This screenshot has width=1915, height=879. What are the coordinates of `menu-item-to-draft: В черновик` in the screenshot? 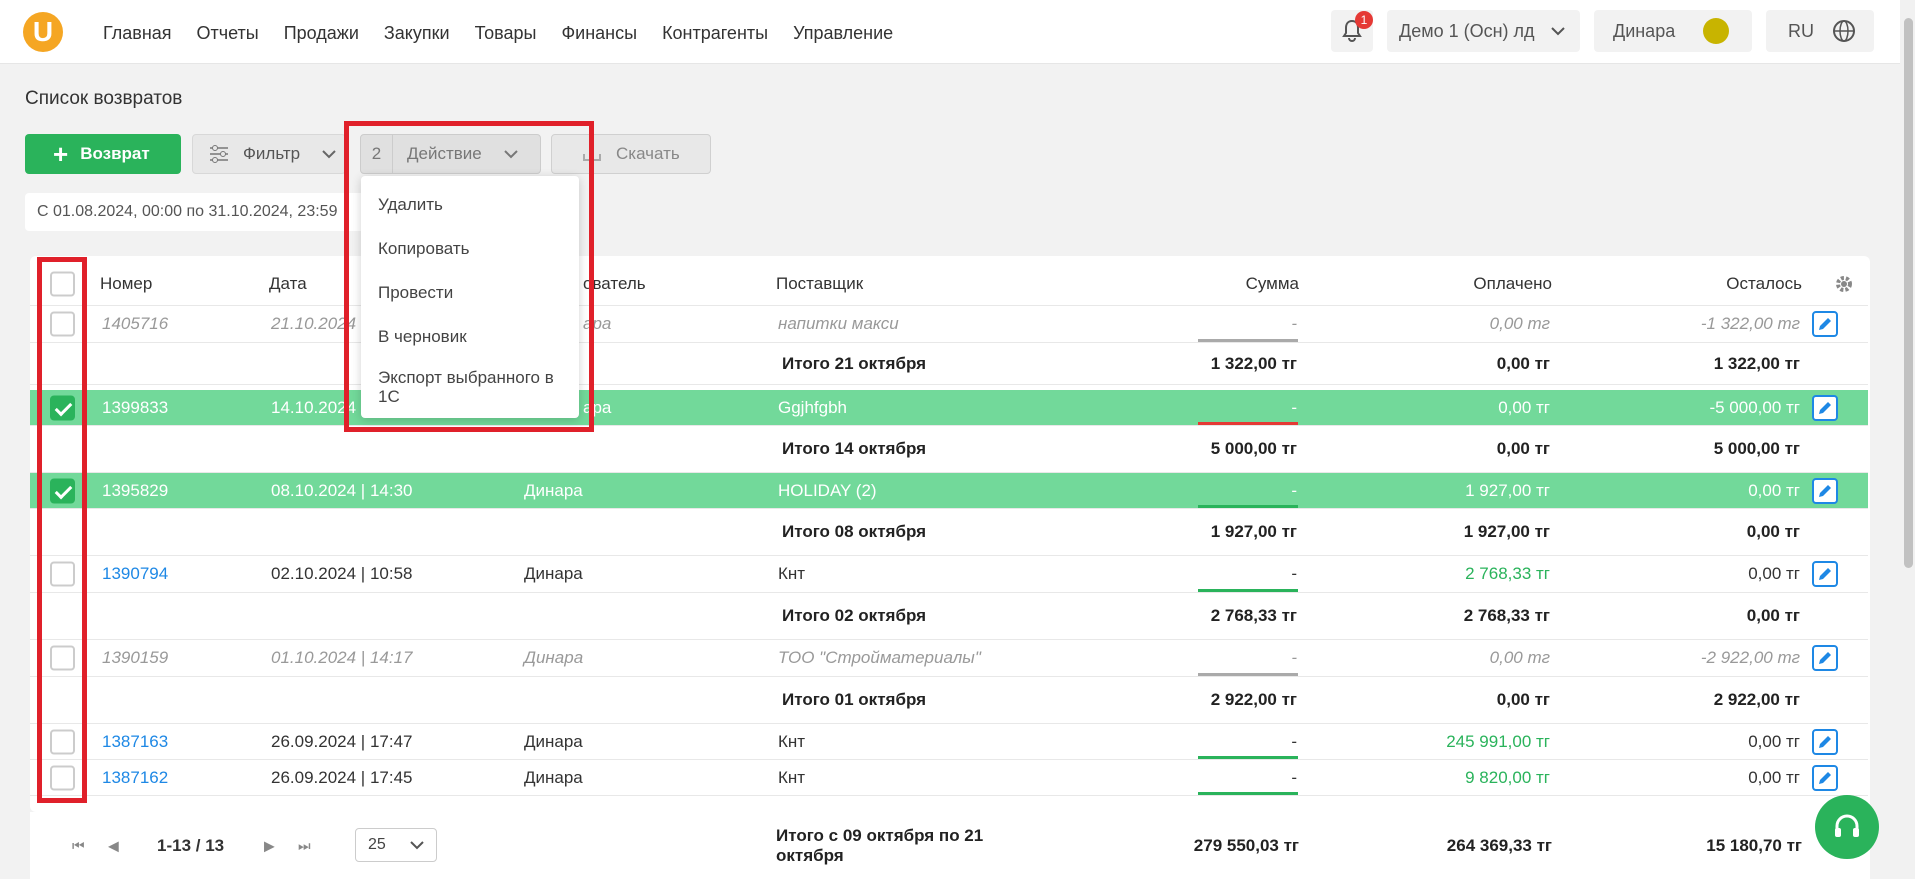 It's located at (470, 337).